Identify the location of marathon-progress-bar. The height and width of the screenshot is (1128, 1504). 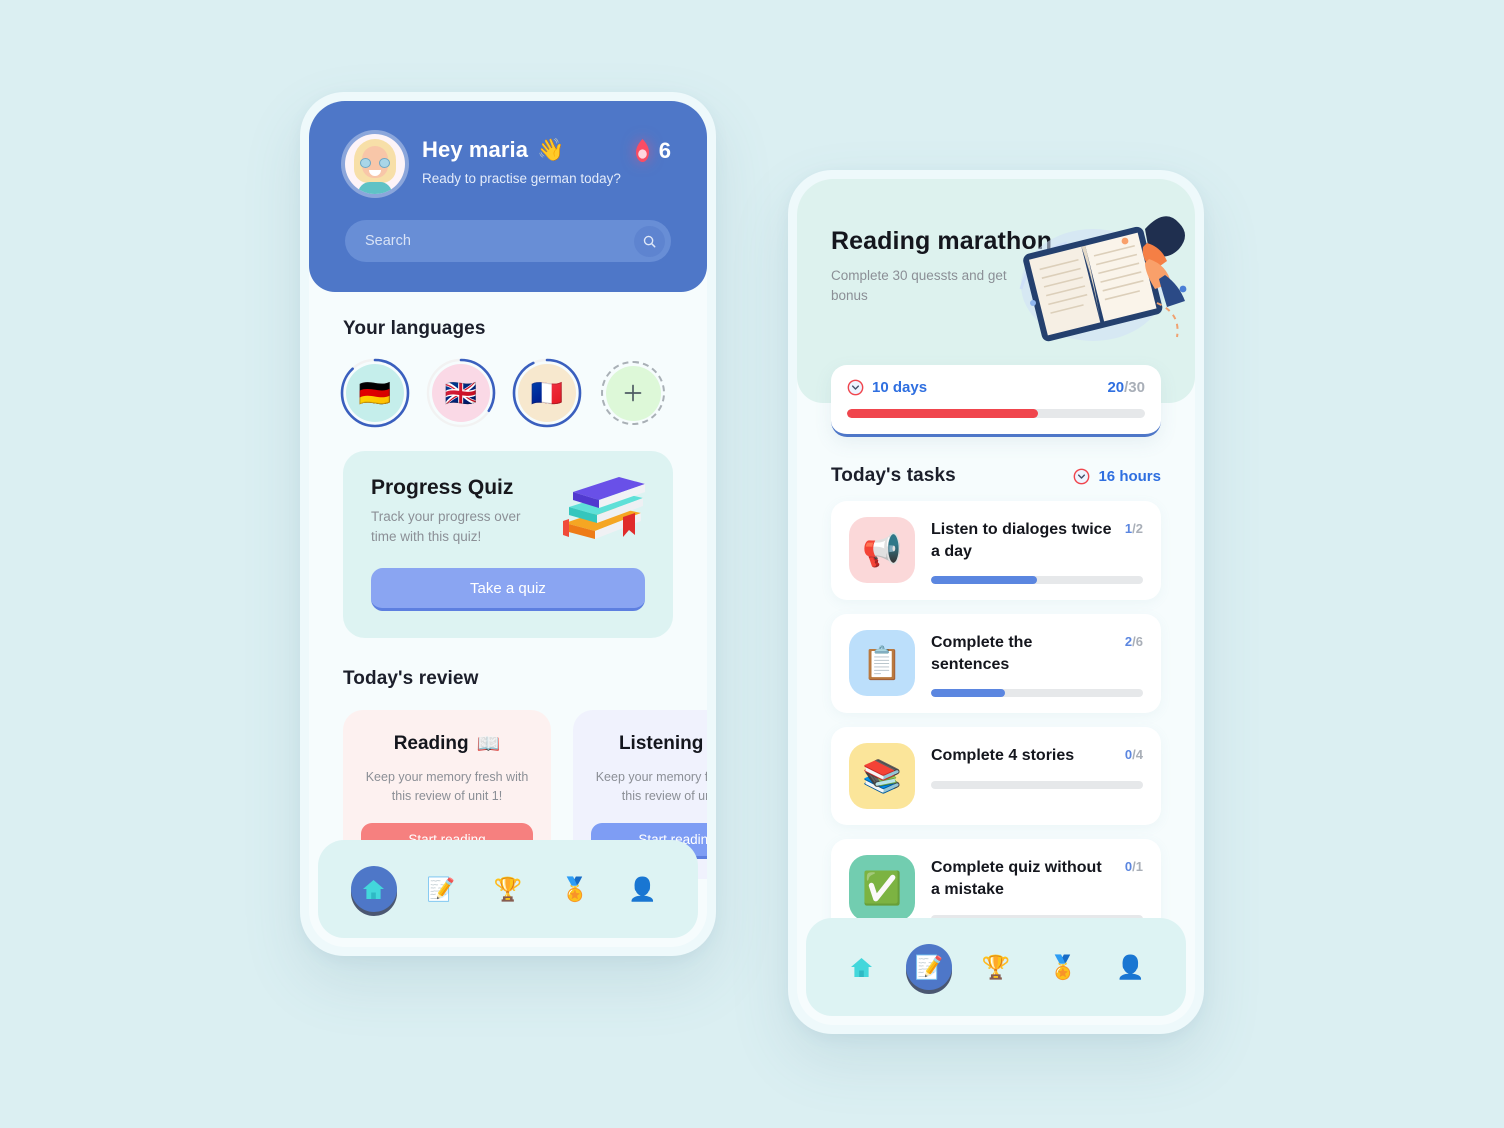
(996, 413).